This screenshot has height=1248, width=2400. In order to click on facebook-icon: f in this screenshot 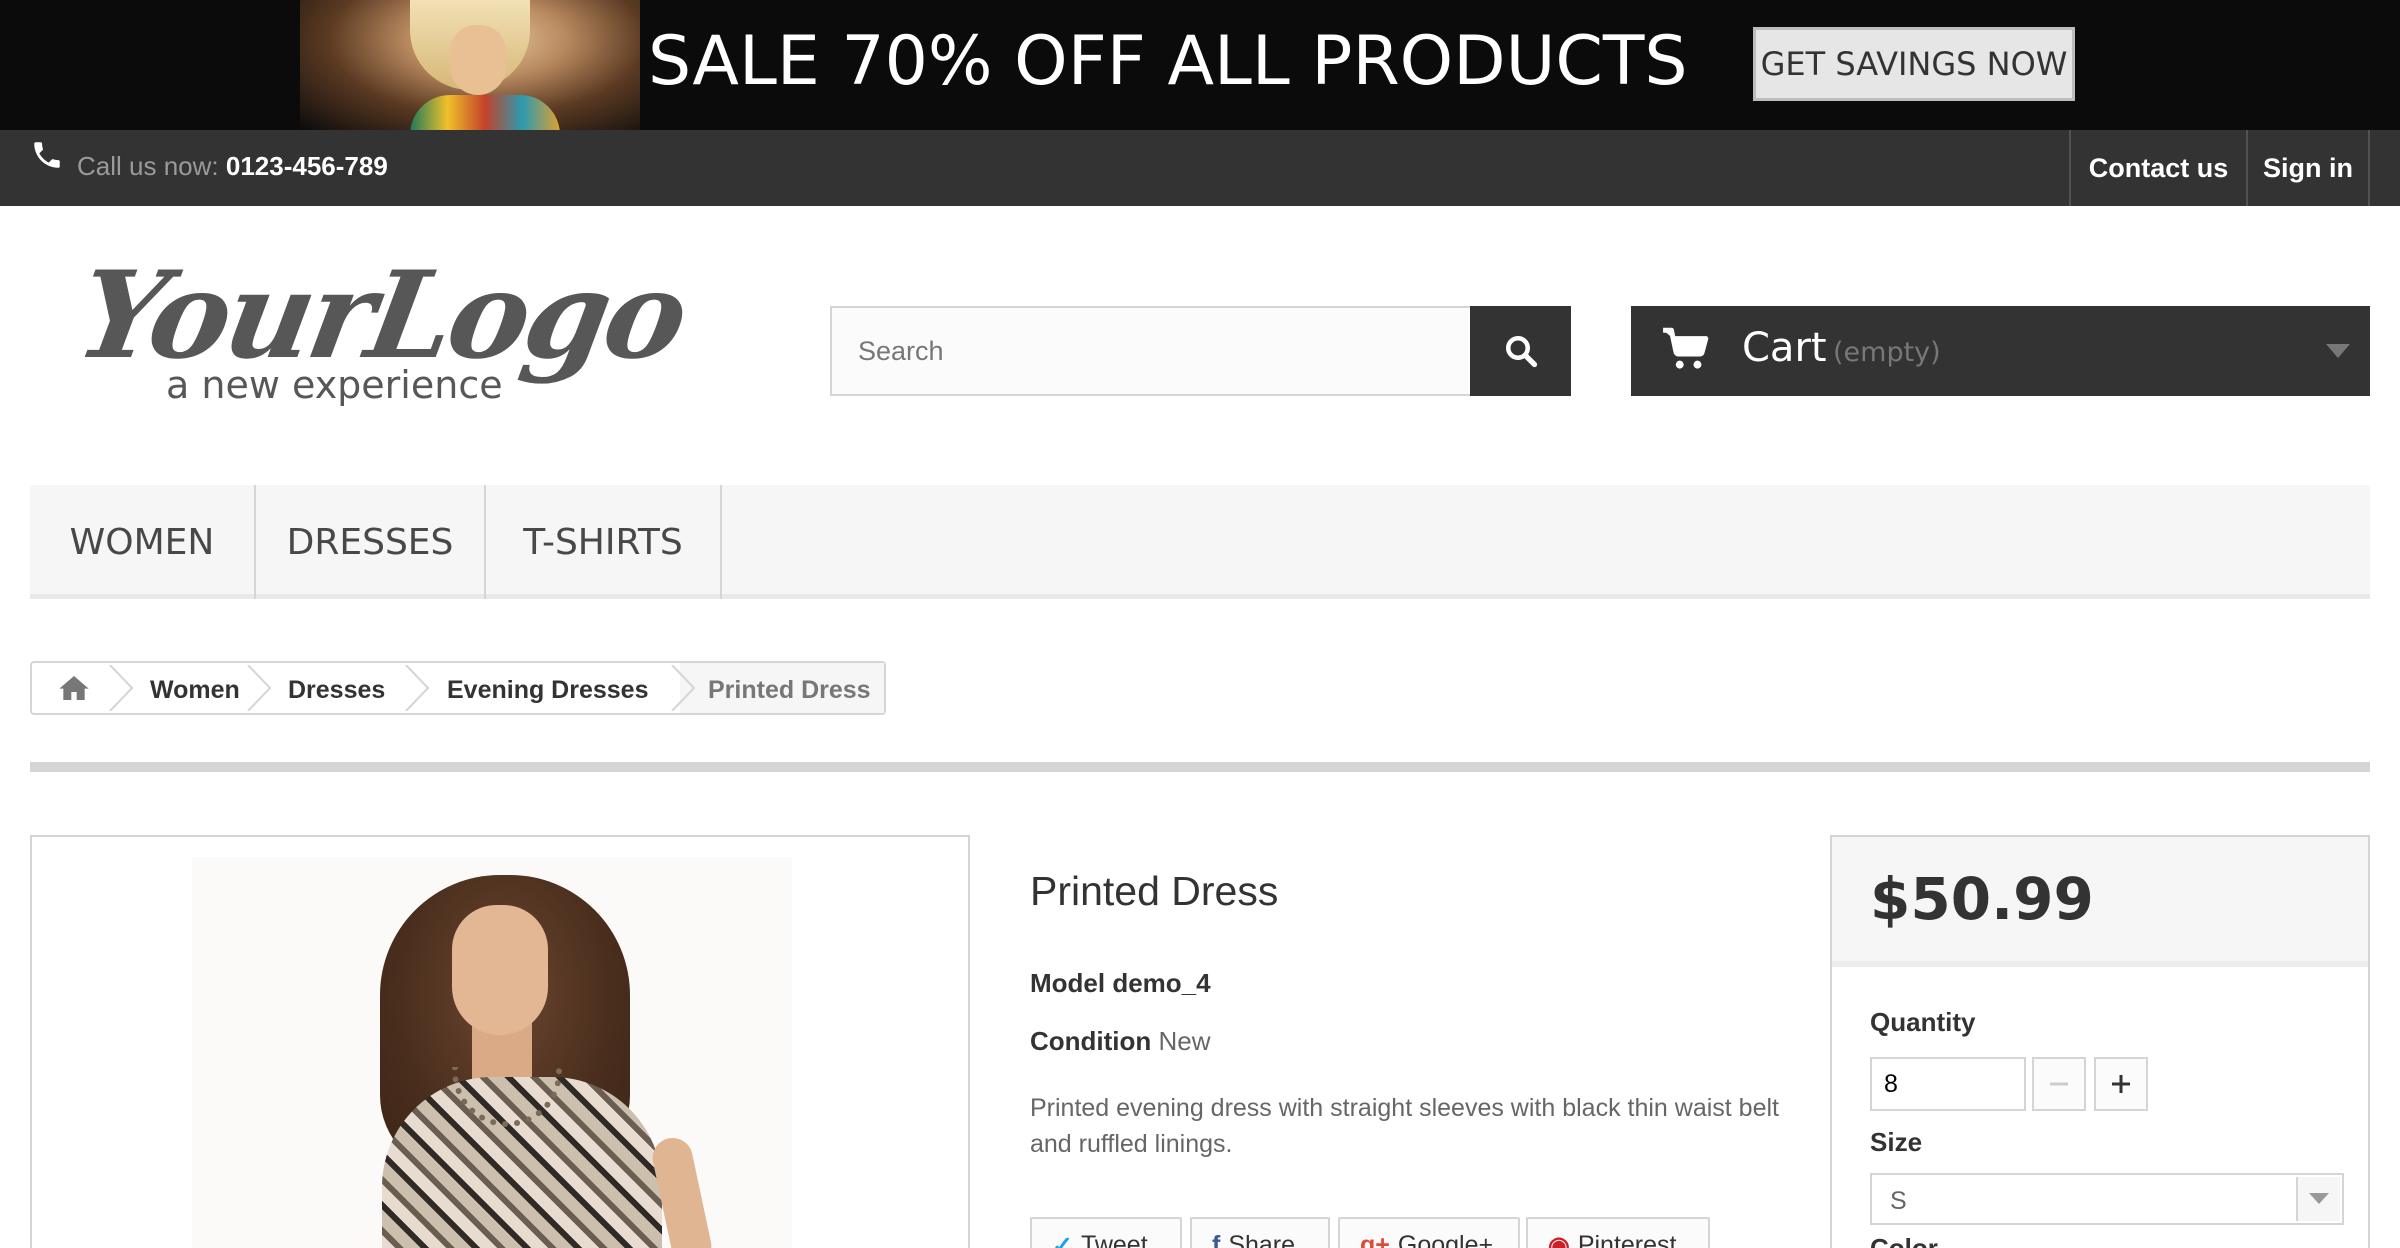, I will do `click(1216, 1239)`.